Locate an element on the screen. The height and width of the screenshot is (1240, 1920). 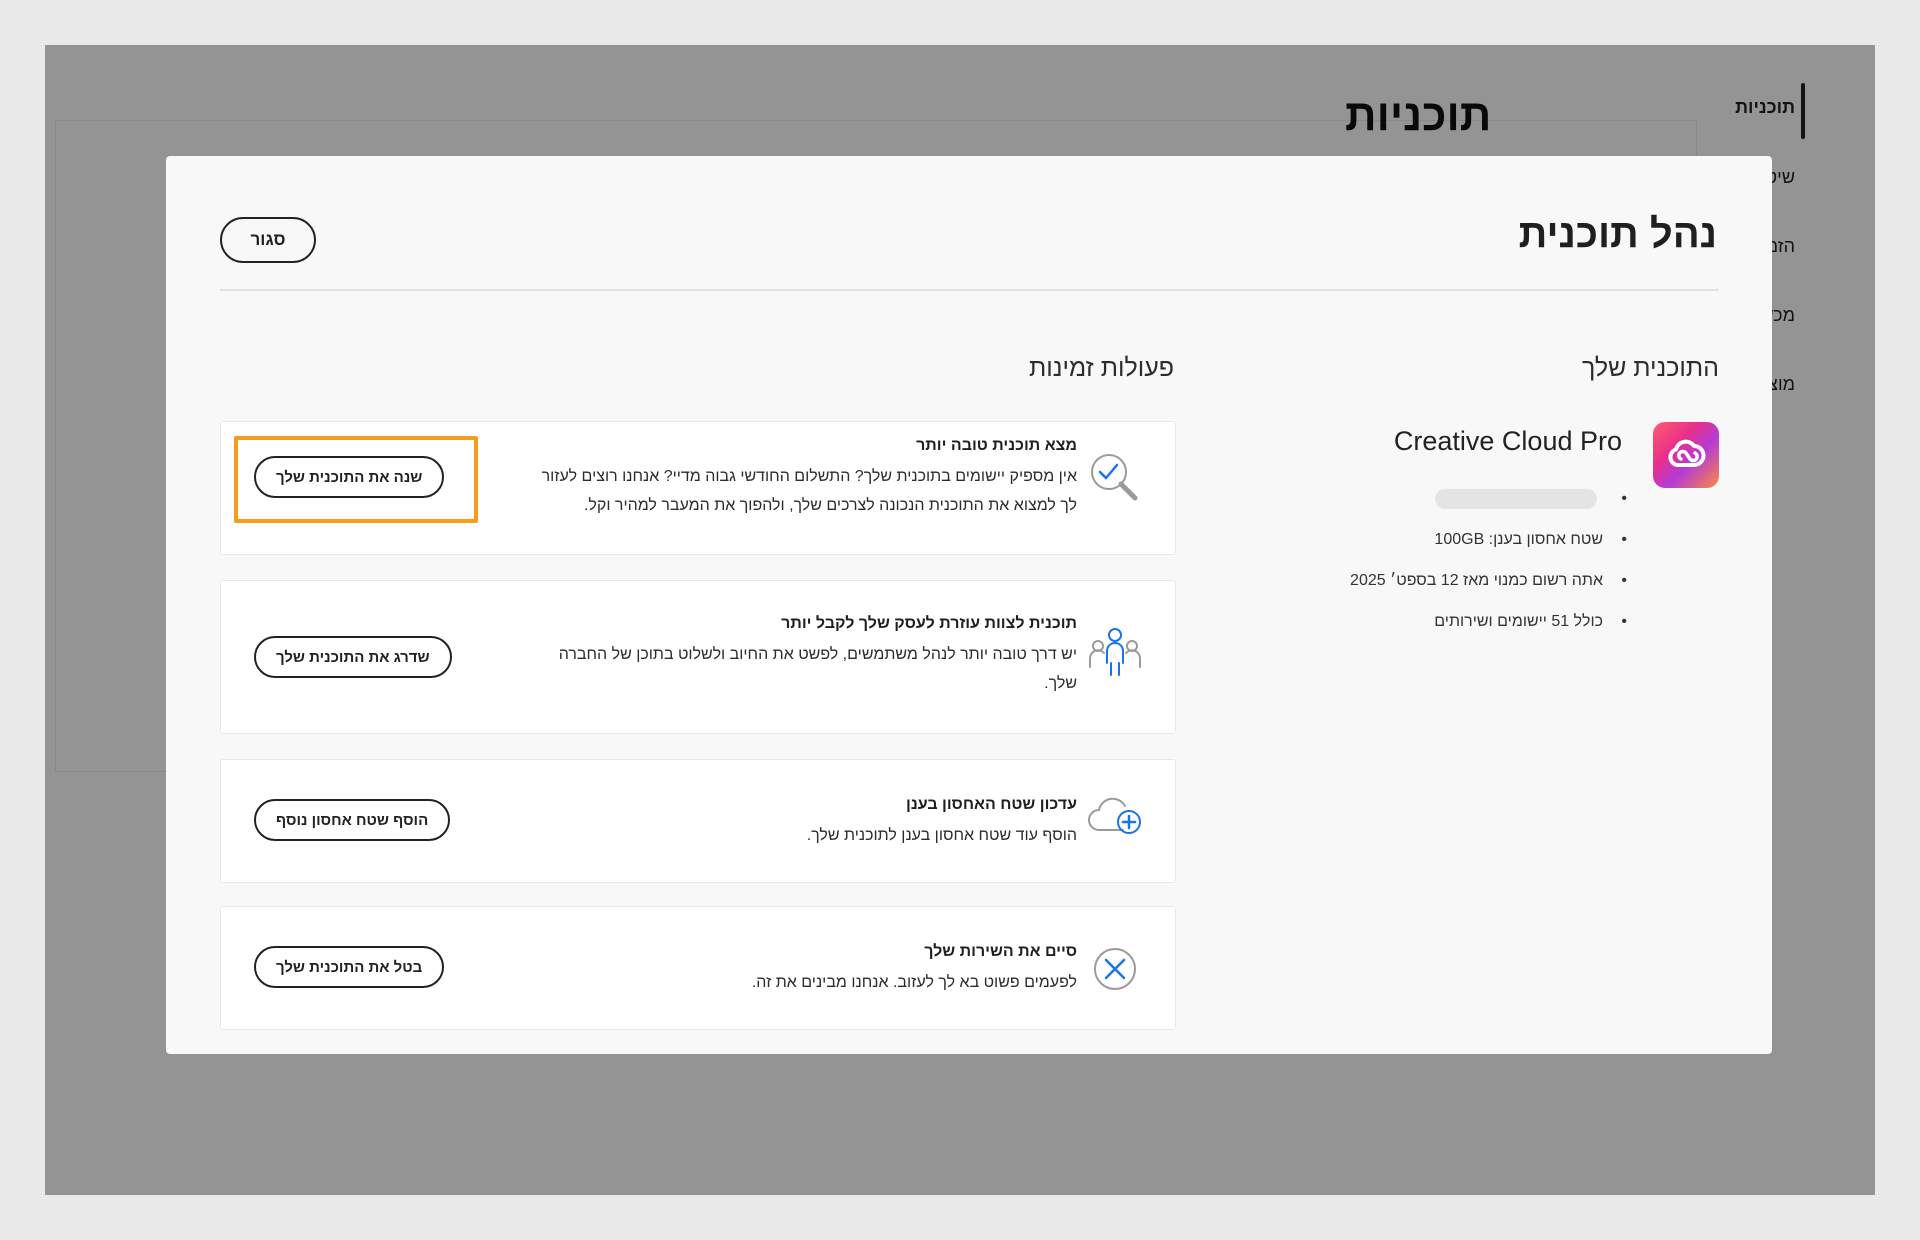
card-description-line: שלך. is located at coordinates (1060, 683).